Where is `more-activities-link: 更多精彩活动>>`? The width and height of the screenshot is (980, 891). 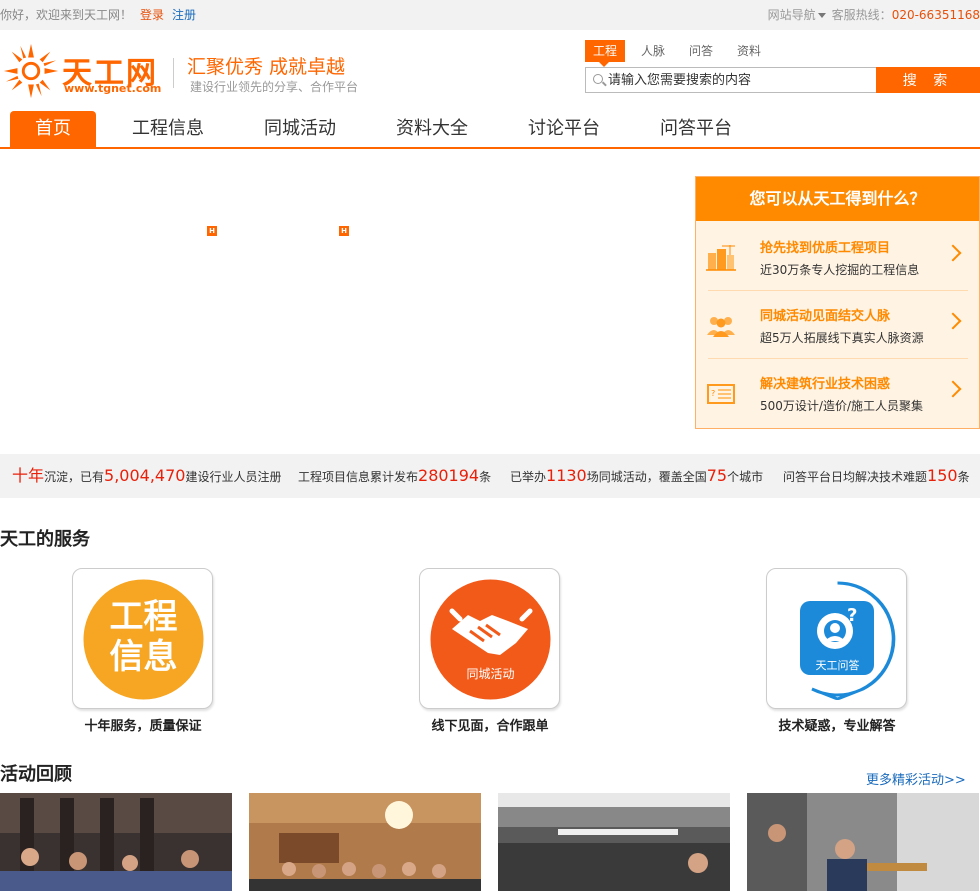 more-activities-link: 更多精彩活动>> is located at coordinates (916, 778).